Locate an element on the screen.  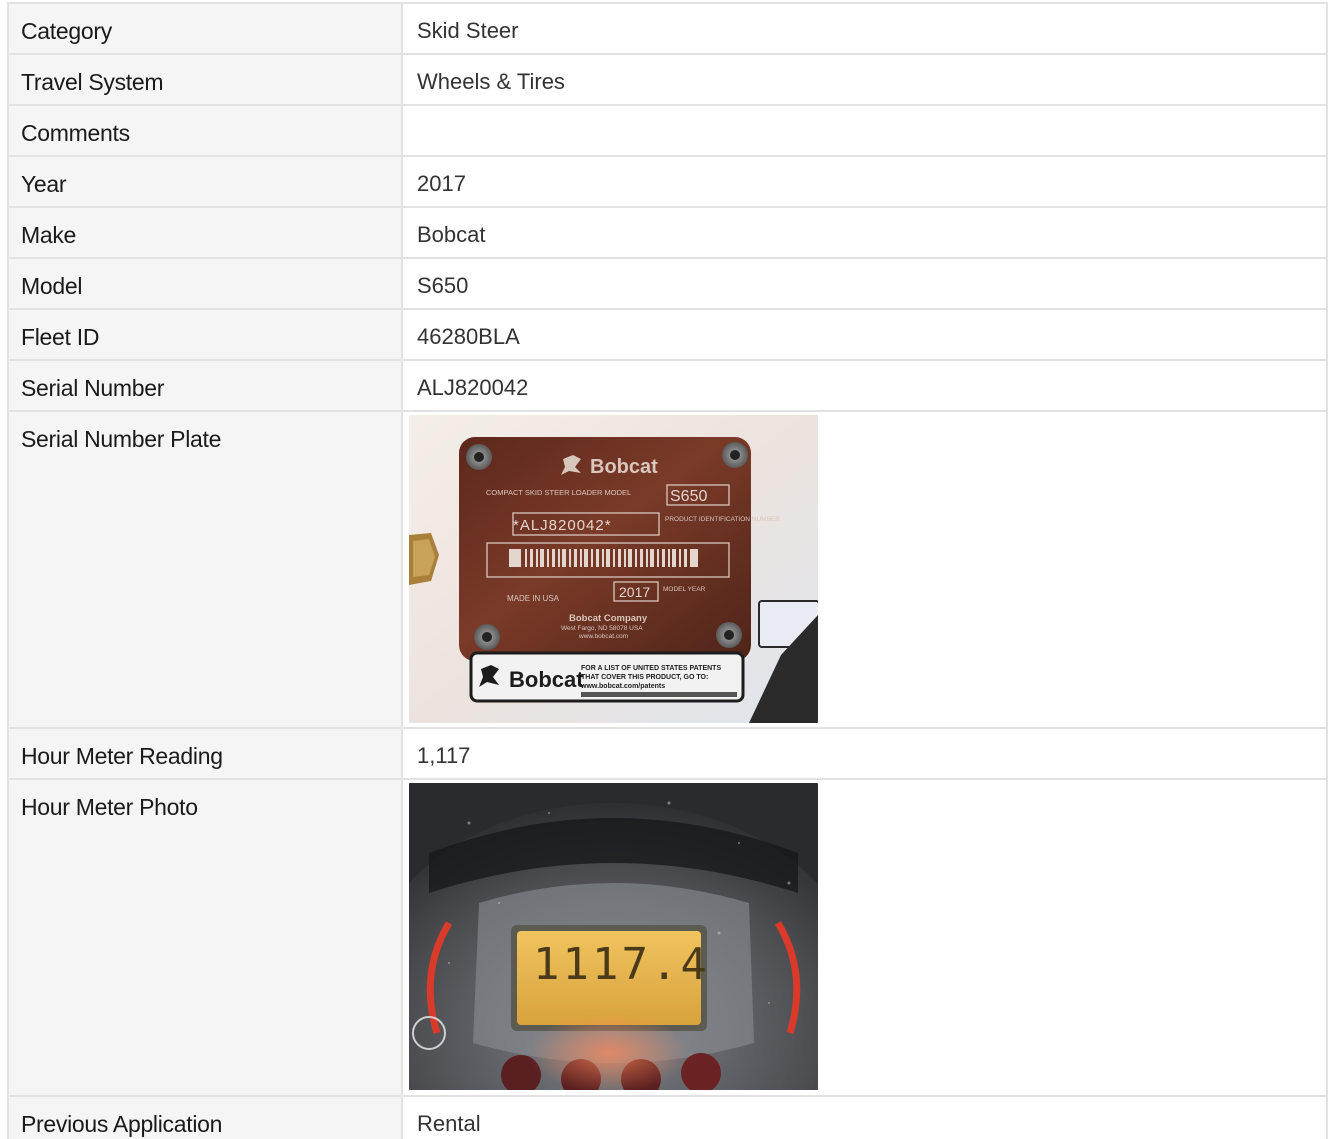
row-previous-application: Previous Application Rental is located at coordinates (667, 1118).